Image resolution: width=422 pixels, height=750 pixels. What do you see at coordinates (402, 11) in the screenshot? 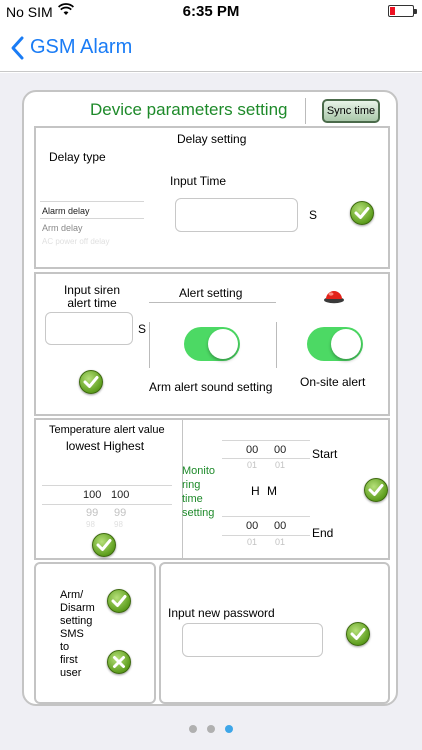
I see `battery-low-icon` at bounding box center [402, 11].